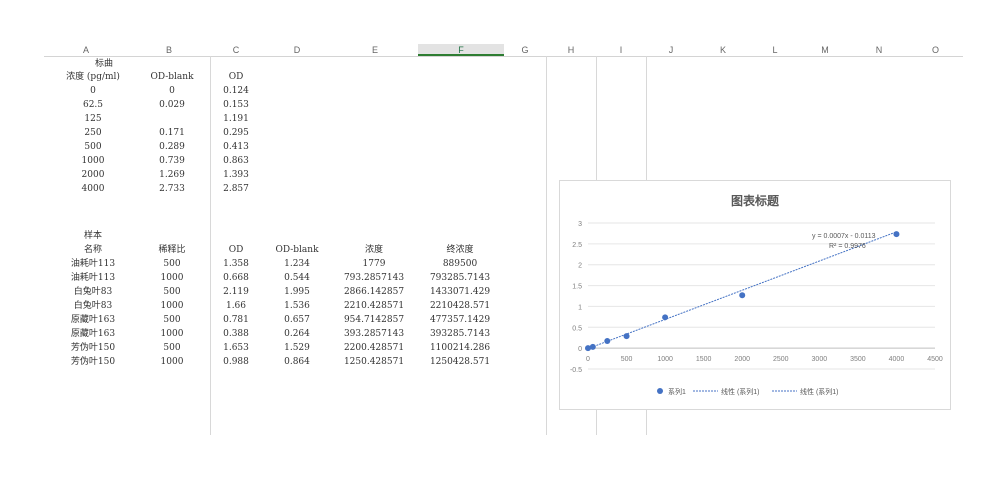  Describe the element at coordinates (172, 147) in the screenshot. I see `std-cell: 0.289` at that location.